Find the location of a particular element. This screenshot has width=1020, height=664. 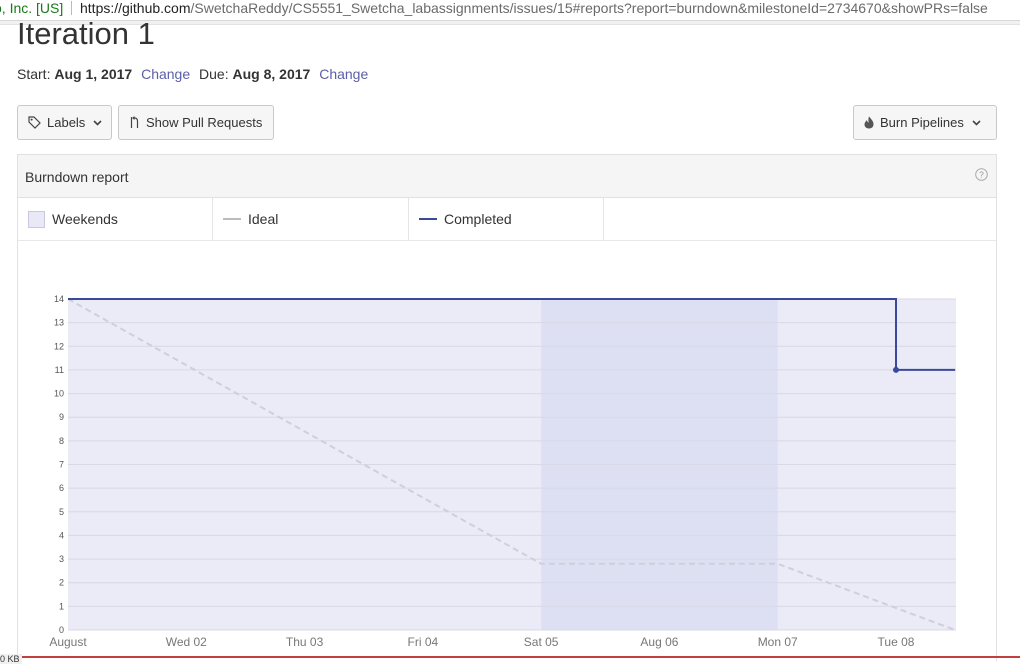

change-start-link: Change is located at coordinates (165, 74).